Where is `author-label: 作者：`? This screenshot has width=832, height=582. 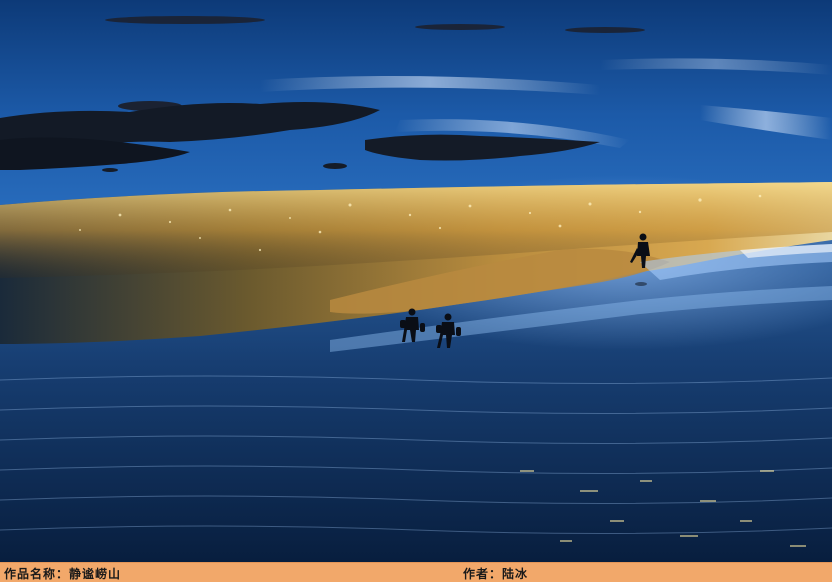 author-label: 作者： is located at coordinates (483, 574).